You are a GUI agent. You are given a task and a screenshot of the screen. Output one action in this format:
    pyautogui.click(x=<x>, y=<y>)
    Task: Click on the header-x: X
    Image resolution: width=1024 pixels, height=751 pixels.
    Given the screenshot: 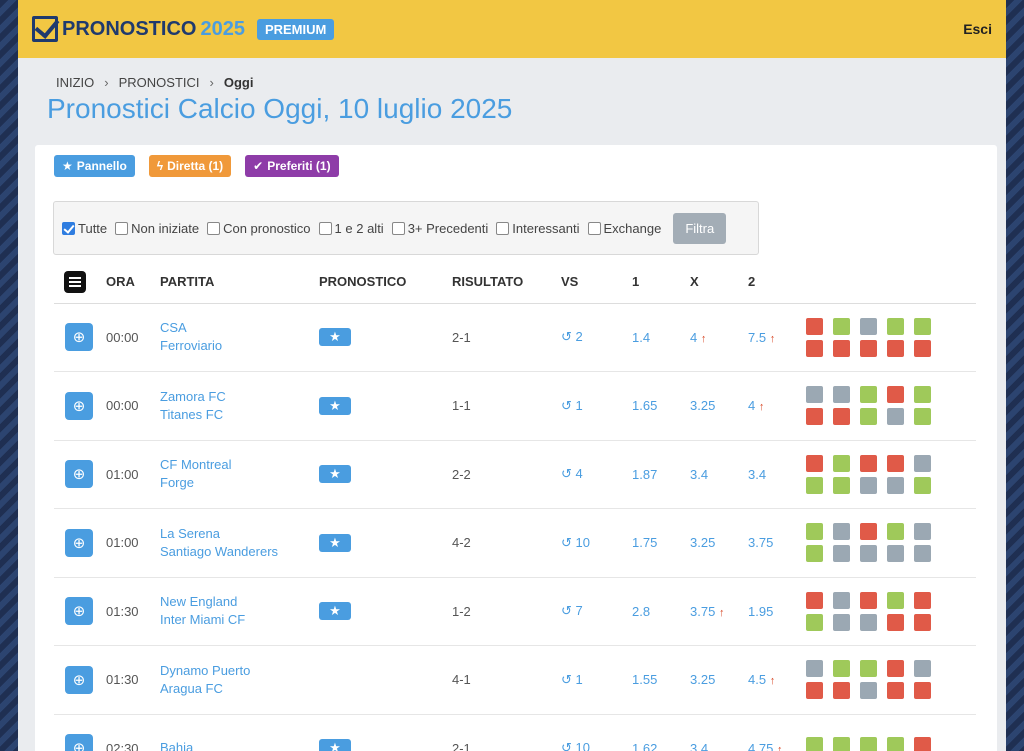 What is the action you would take?
    pyautogui.click(x=719, y=282)
    